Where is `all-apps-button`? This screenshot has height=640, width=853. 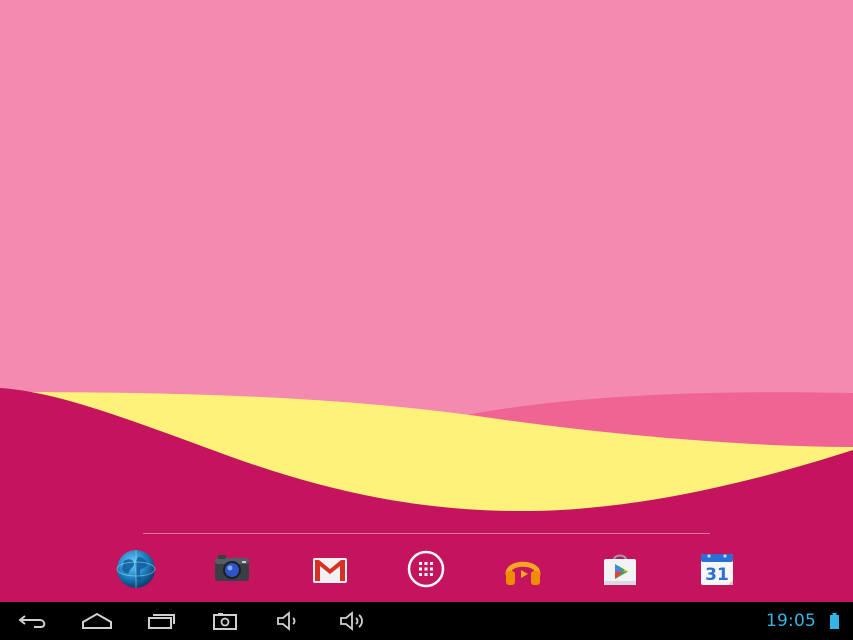
all-apps-button is located at coordinates (426, 569).